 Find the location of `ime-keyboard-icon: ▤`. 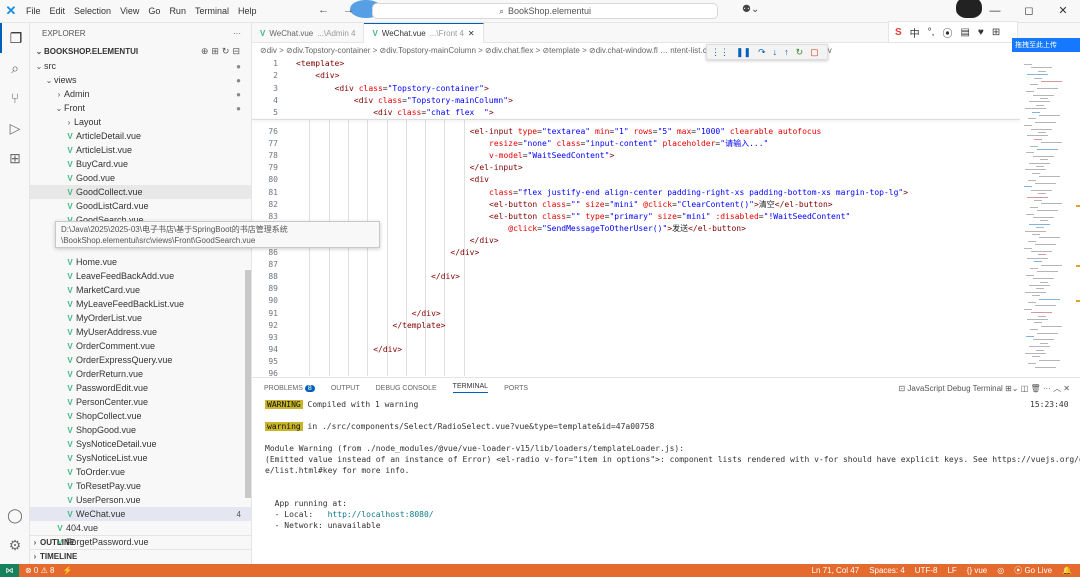

ime-keyboard-icon: ▤ is located at coordinates (964, 32).